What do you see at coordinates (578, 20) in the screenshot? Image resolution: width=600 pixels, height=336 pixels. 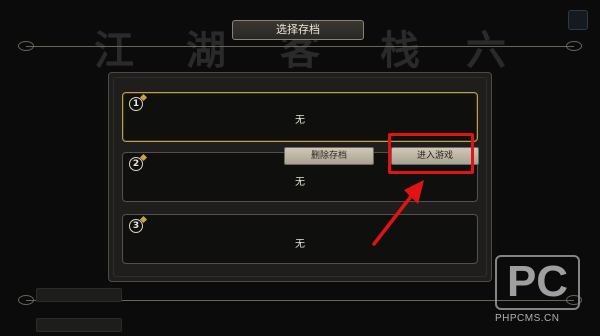 I see `settings-icon` at bounding box center [578, 20].